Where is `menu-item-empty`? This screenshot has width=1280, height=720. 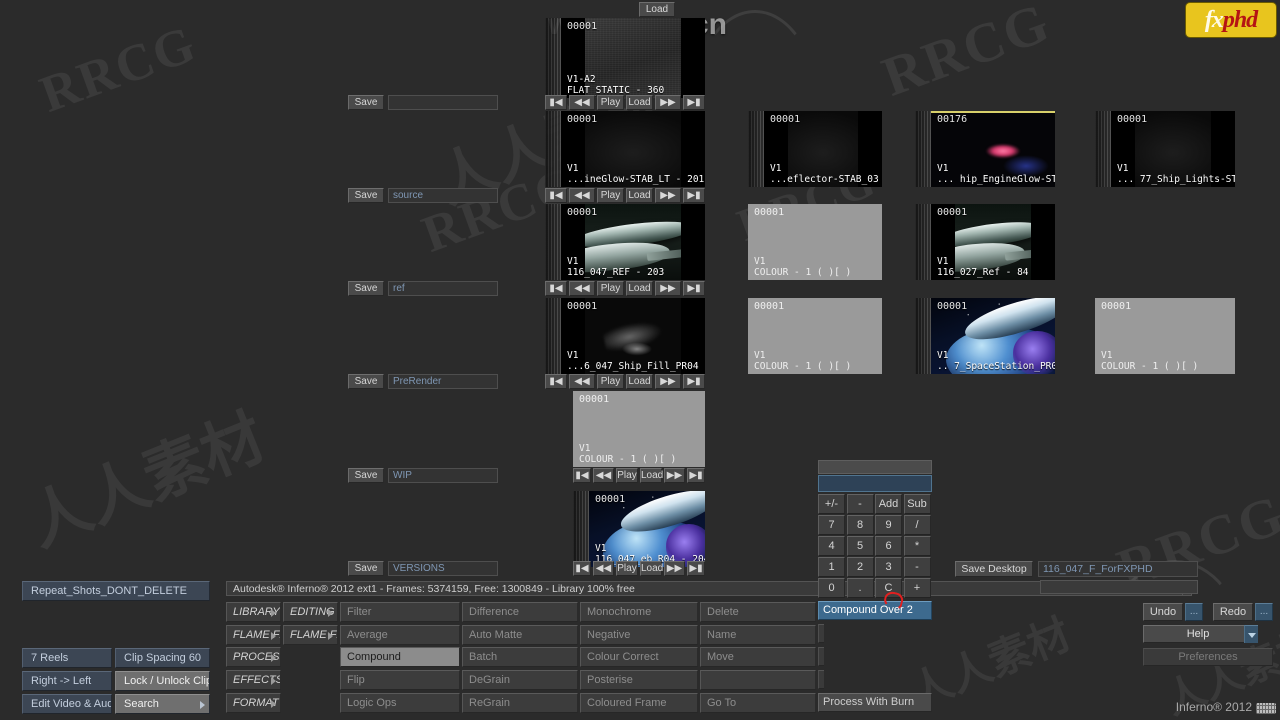 menu-item-empty is located at coordinates (758, 680).